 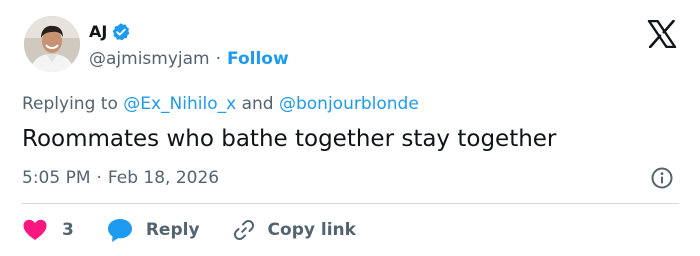 What do you see at coordinates (56, 178) in the screenshot?
I see `tweet-time: 5:05 PM` at bounding box center [56, 178].